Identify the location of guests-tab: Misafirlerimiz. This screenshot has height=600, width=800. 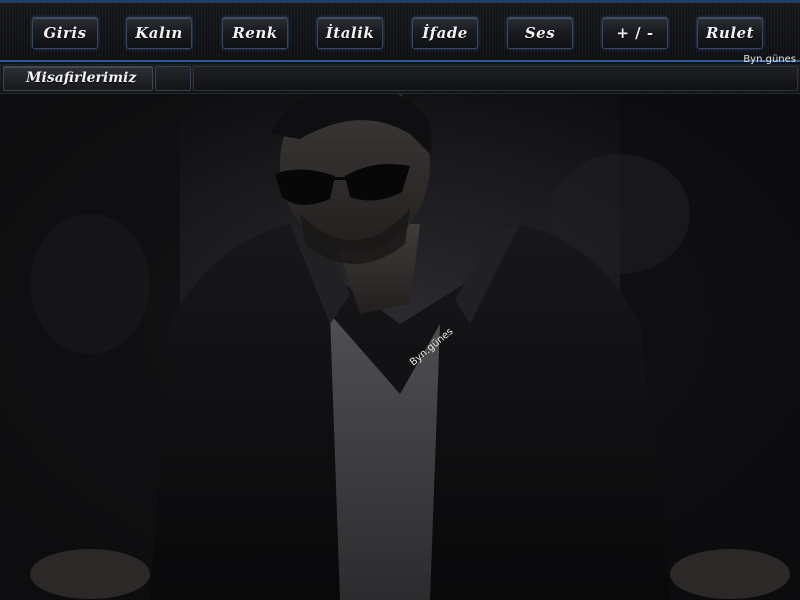
(78, 78).